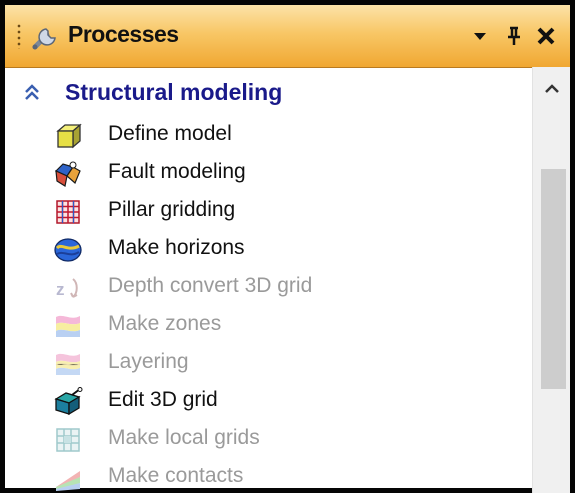 This screenshot has height=493, width=575. Describe the element at coordinates (68, 401) in the screenshot. I see `edit-grid-icon` at that location.